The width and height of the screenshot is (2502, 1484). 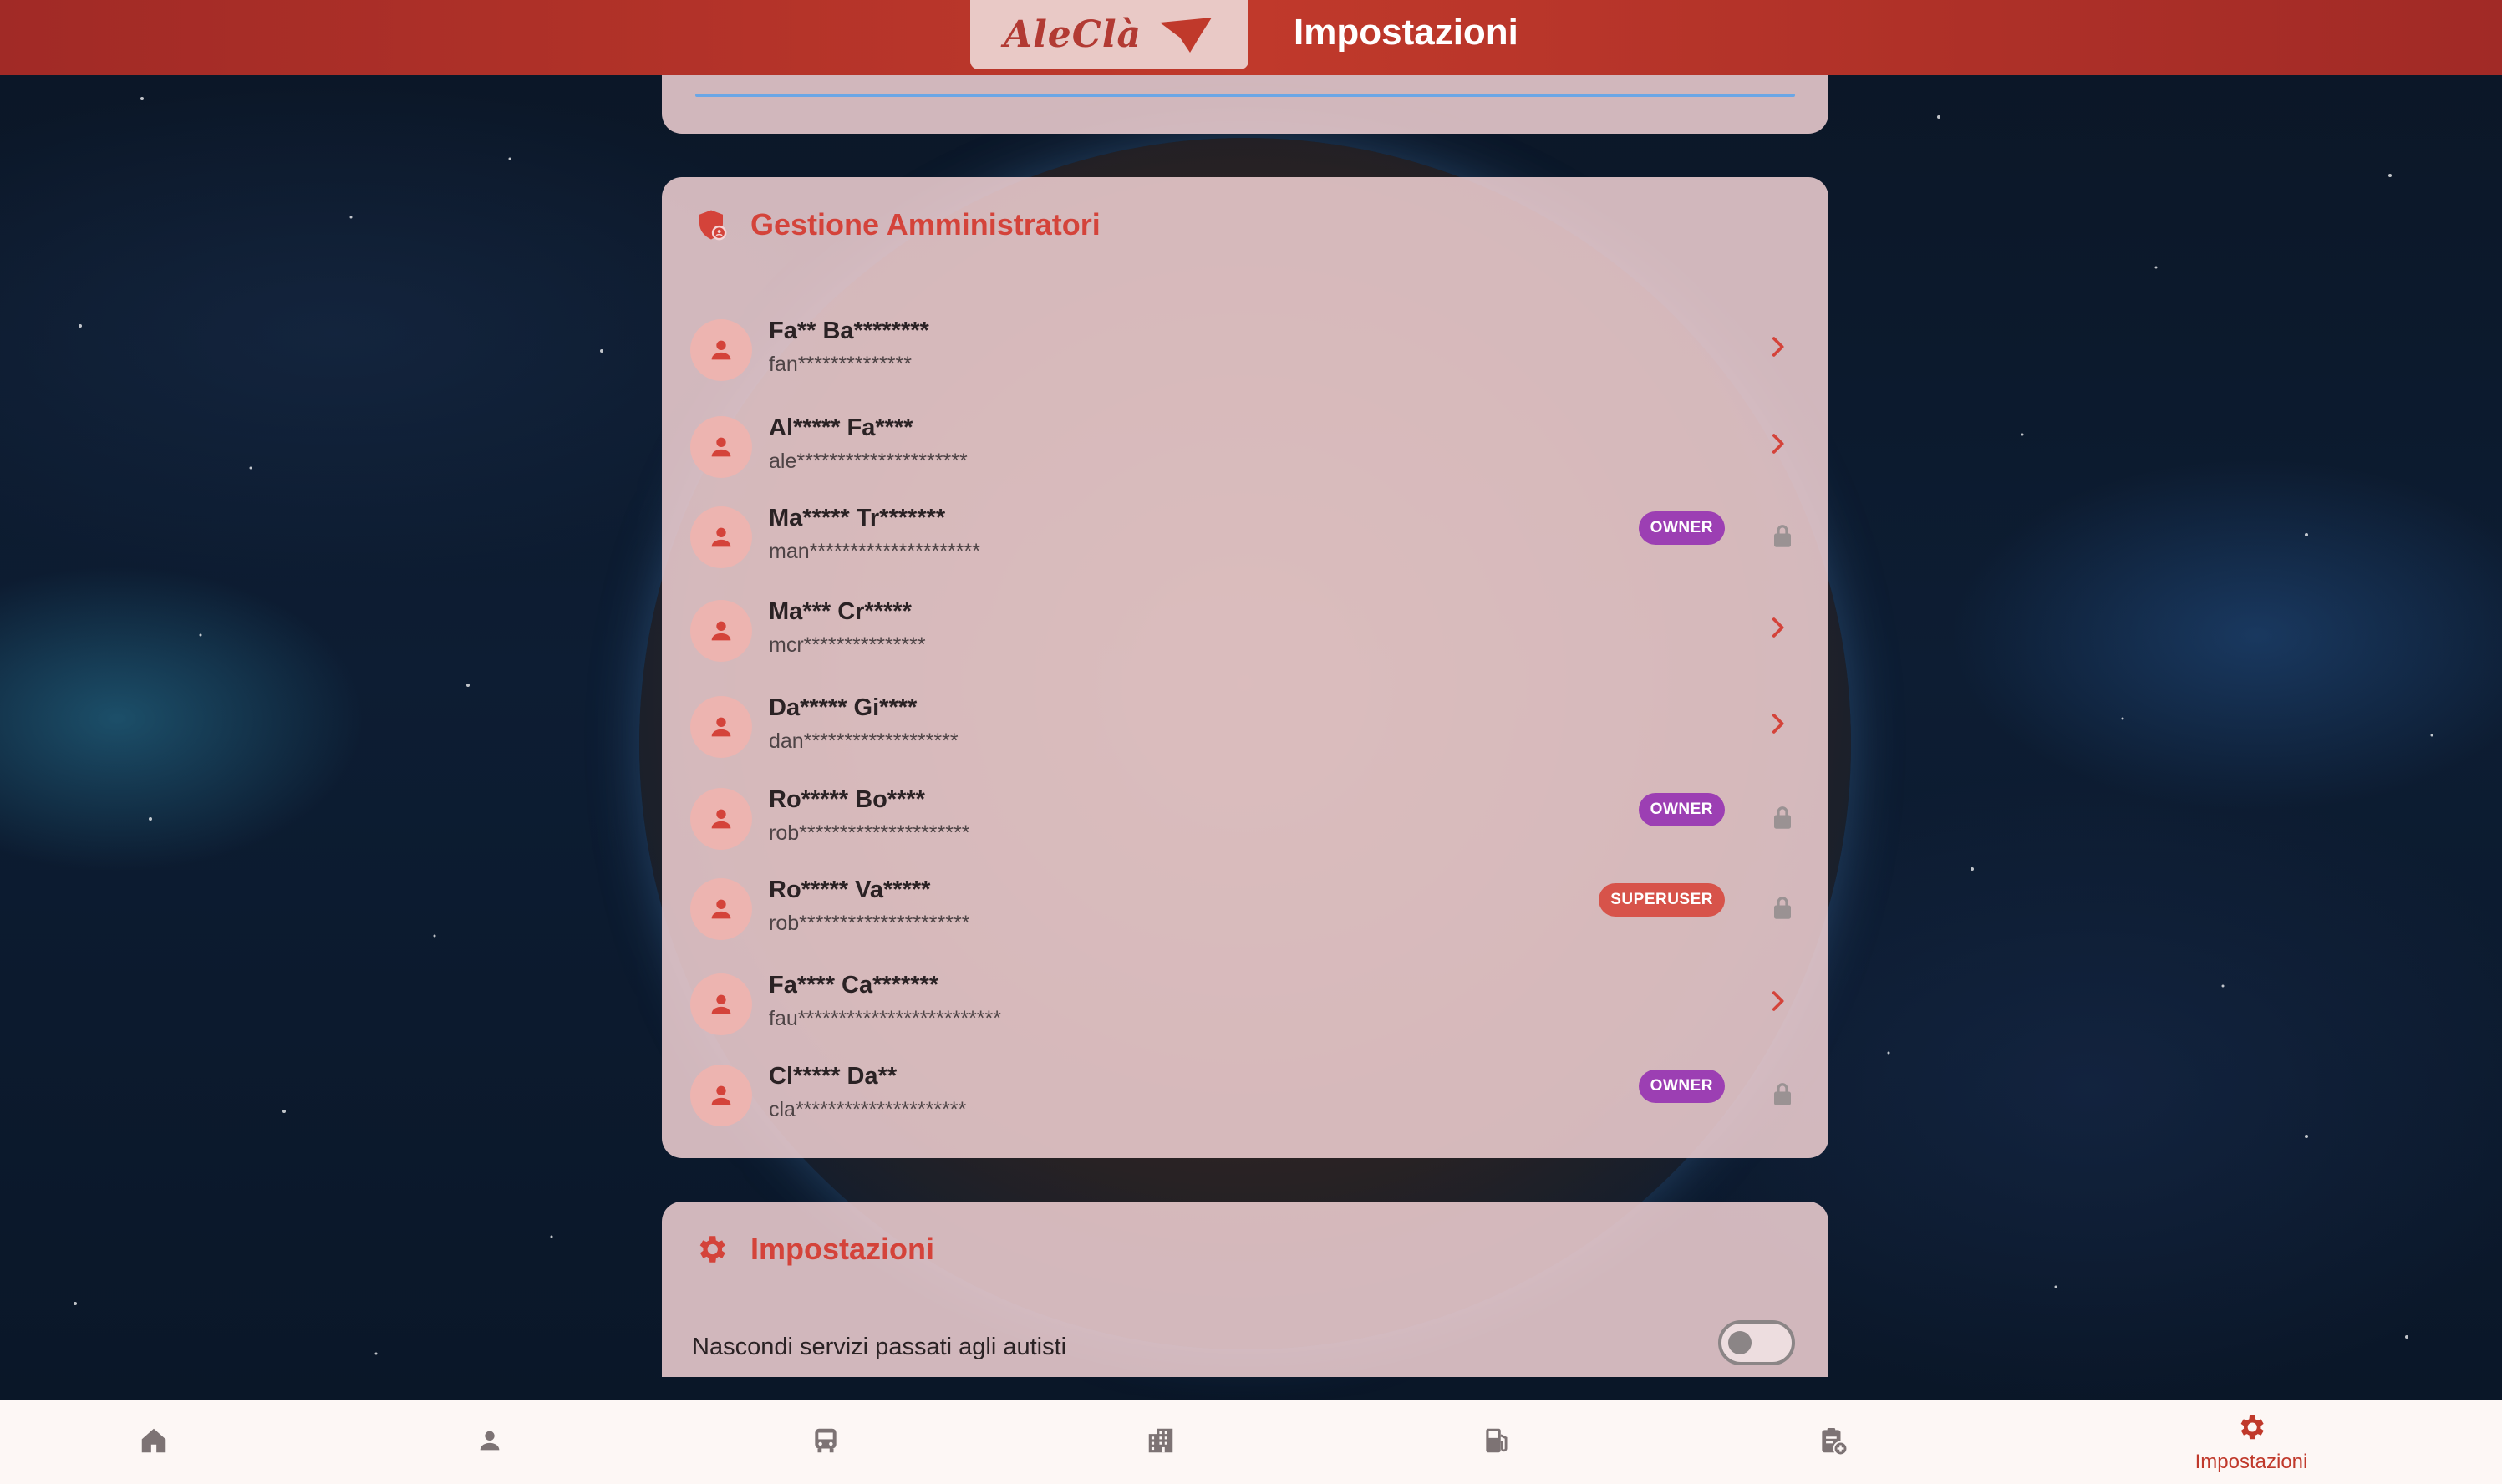 I want to click on admin-email: cla*********************, so click(x=868, y=1109).